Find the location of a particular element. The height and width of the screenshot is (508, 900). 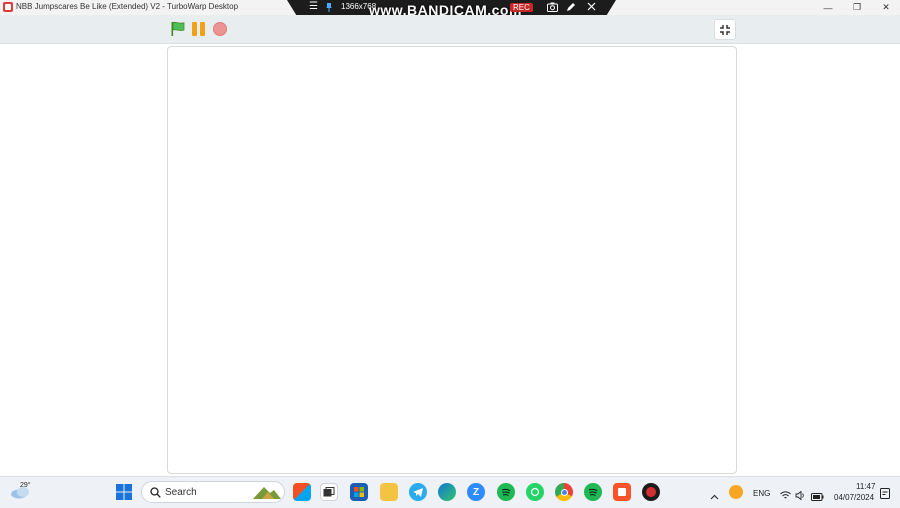

taskbar-search: Search is located at coordinates (213, 492).